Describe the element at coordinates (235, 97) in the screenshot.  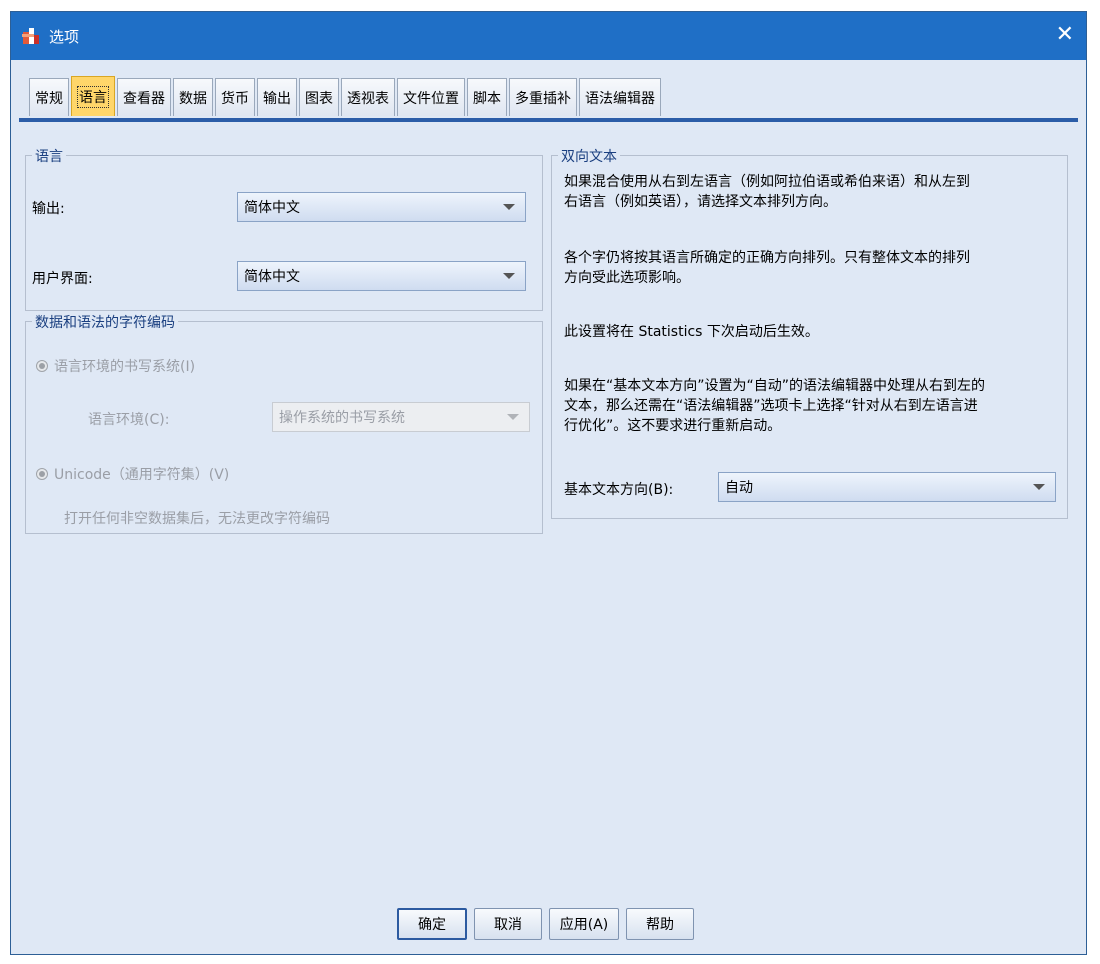
I see `tab-currency: 货币` at that location.